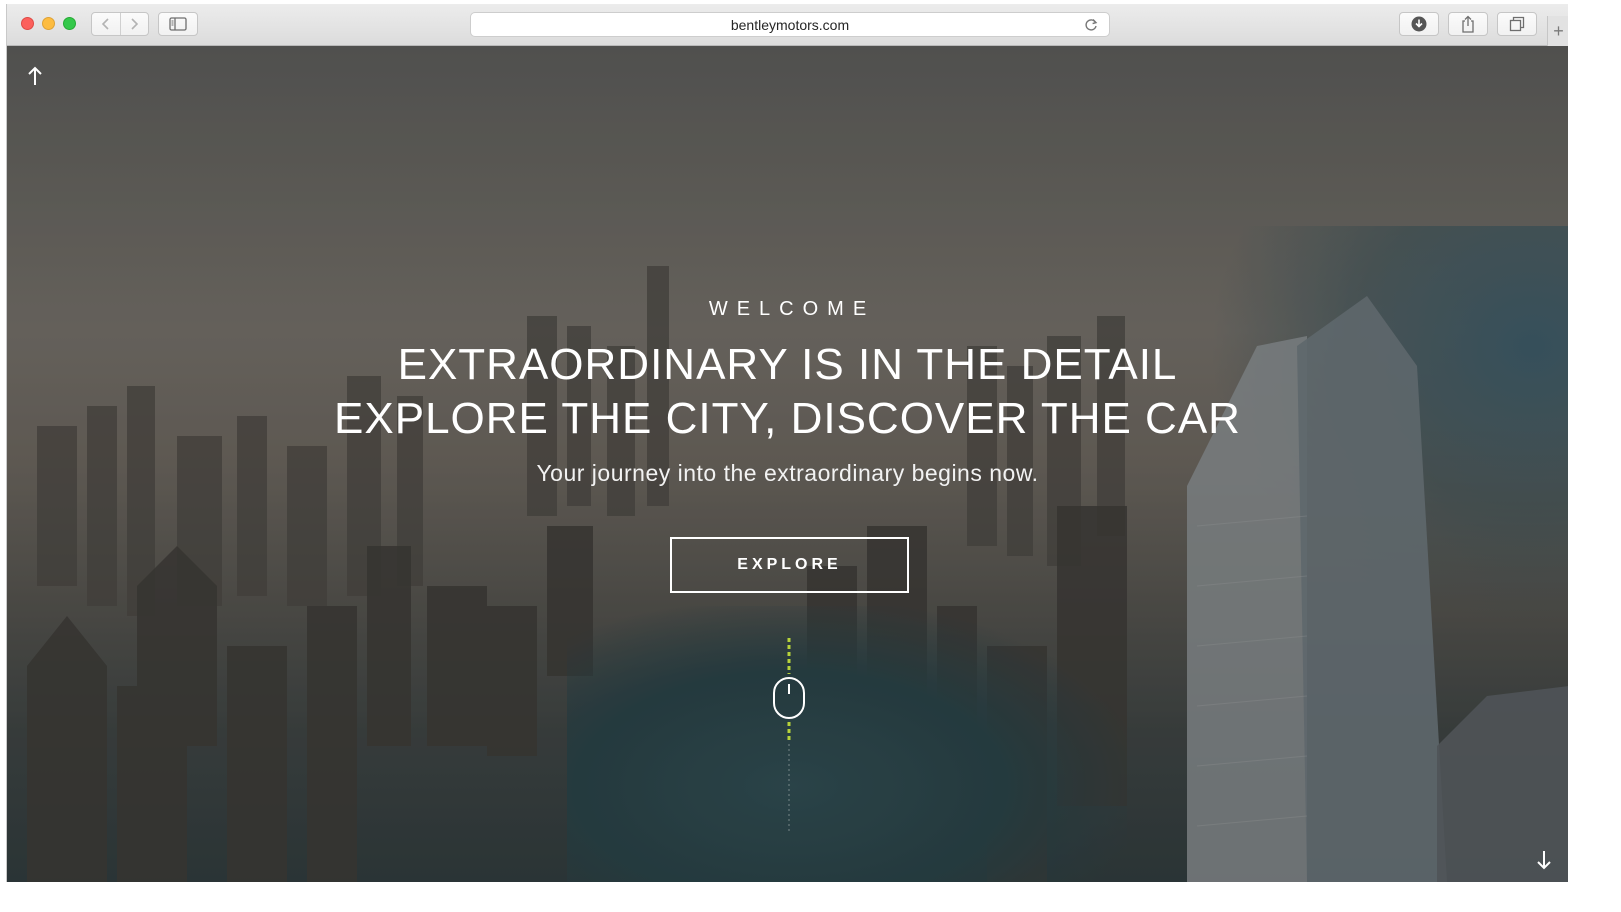 This screenshot has height=912, width=1621. I want to click on share-icon, so click(1468, 24).